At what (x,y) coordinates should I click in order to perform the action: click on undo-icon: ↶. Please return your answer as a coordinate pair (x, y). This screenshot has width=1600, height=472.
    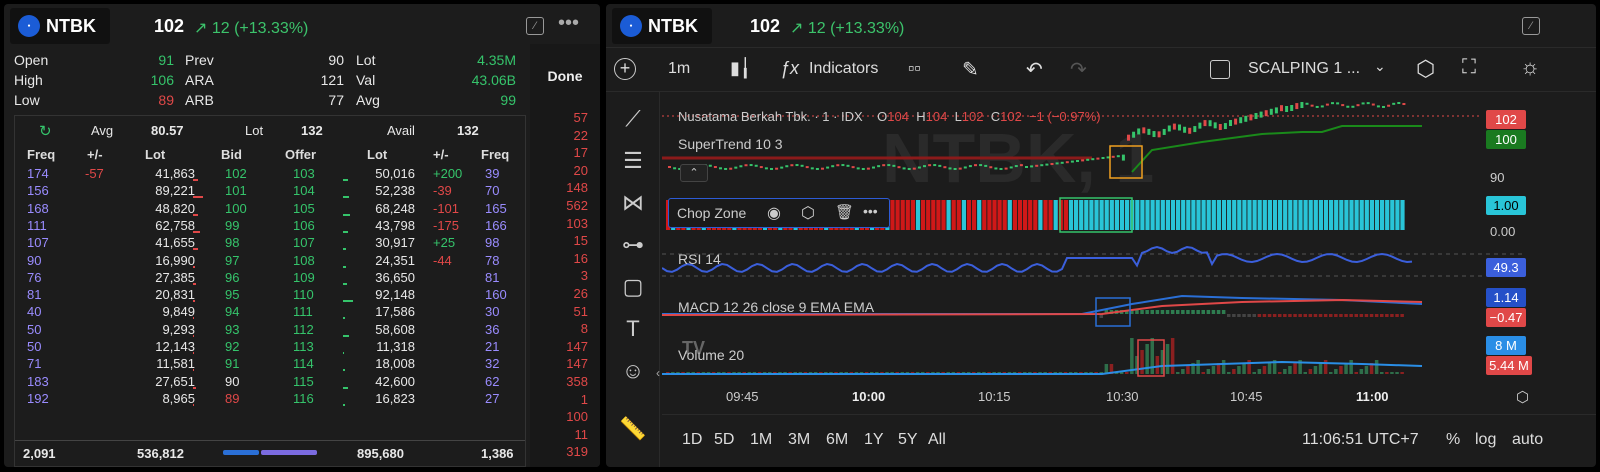
    Looking at the image, I should click on (1034, 69).